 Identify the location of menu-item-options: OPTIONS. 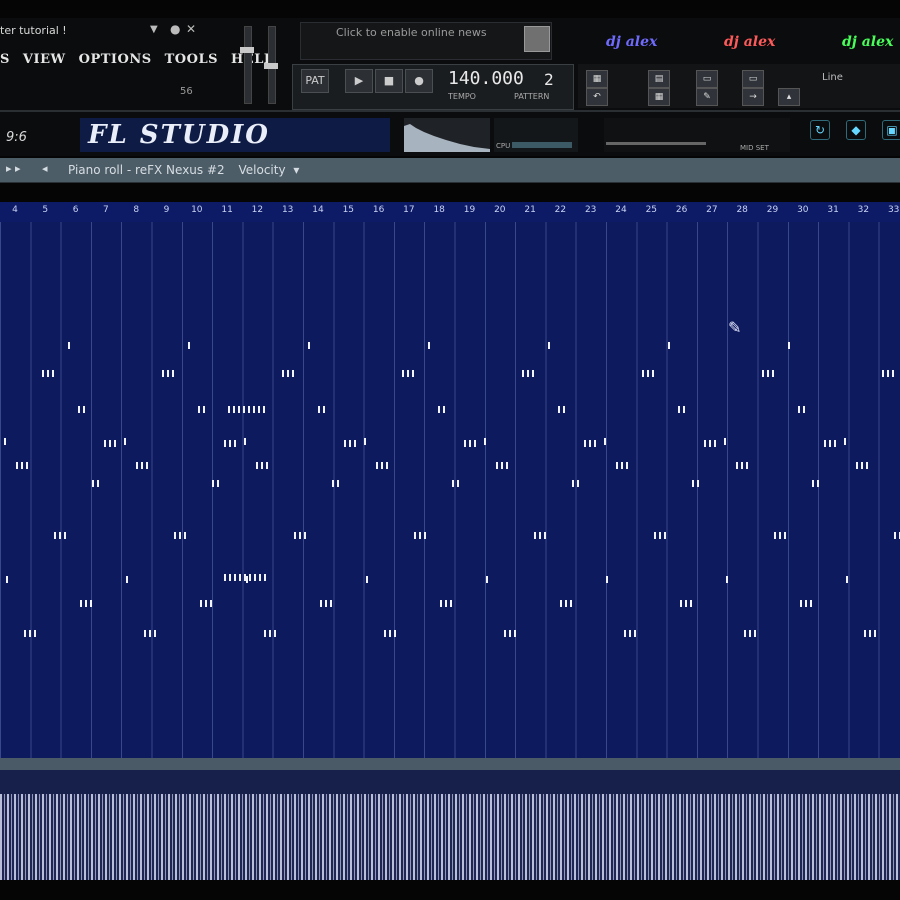
(115, 59).